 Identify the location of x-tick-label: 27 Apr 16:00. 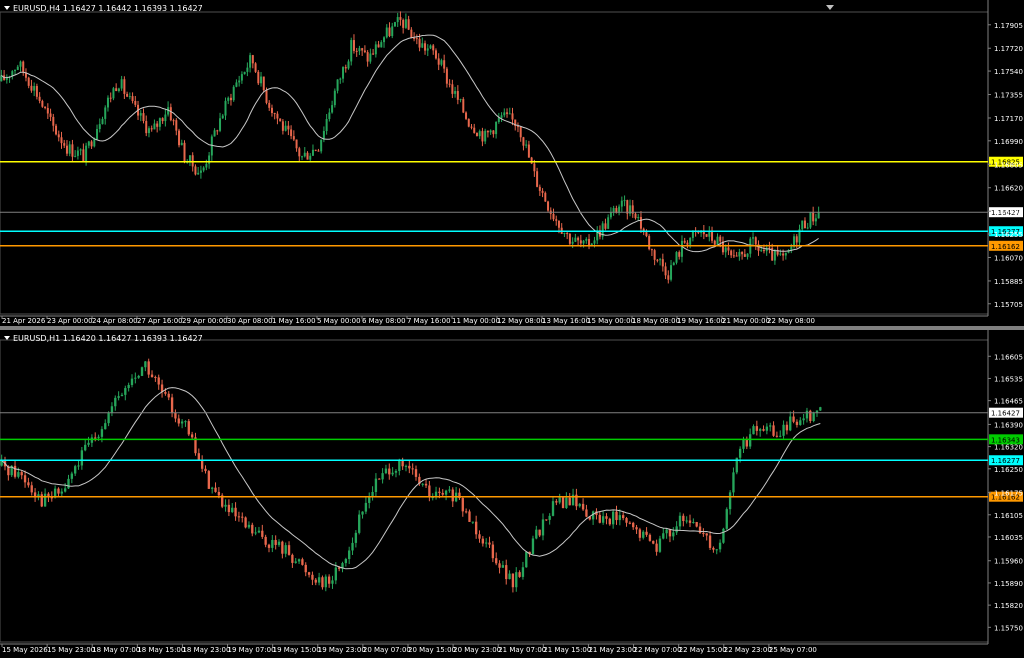
(160, 321).